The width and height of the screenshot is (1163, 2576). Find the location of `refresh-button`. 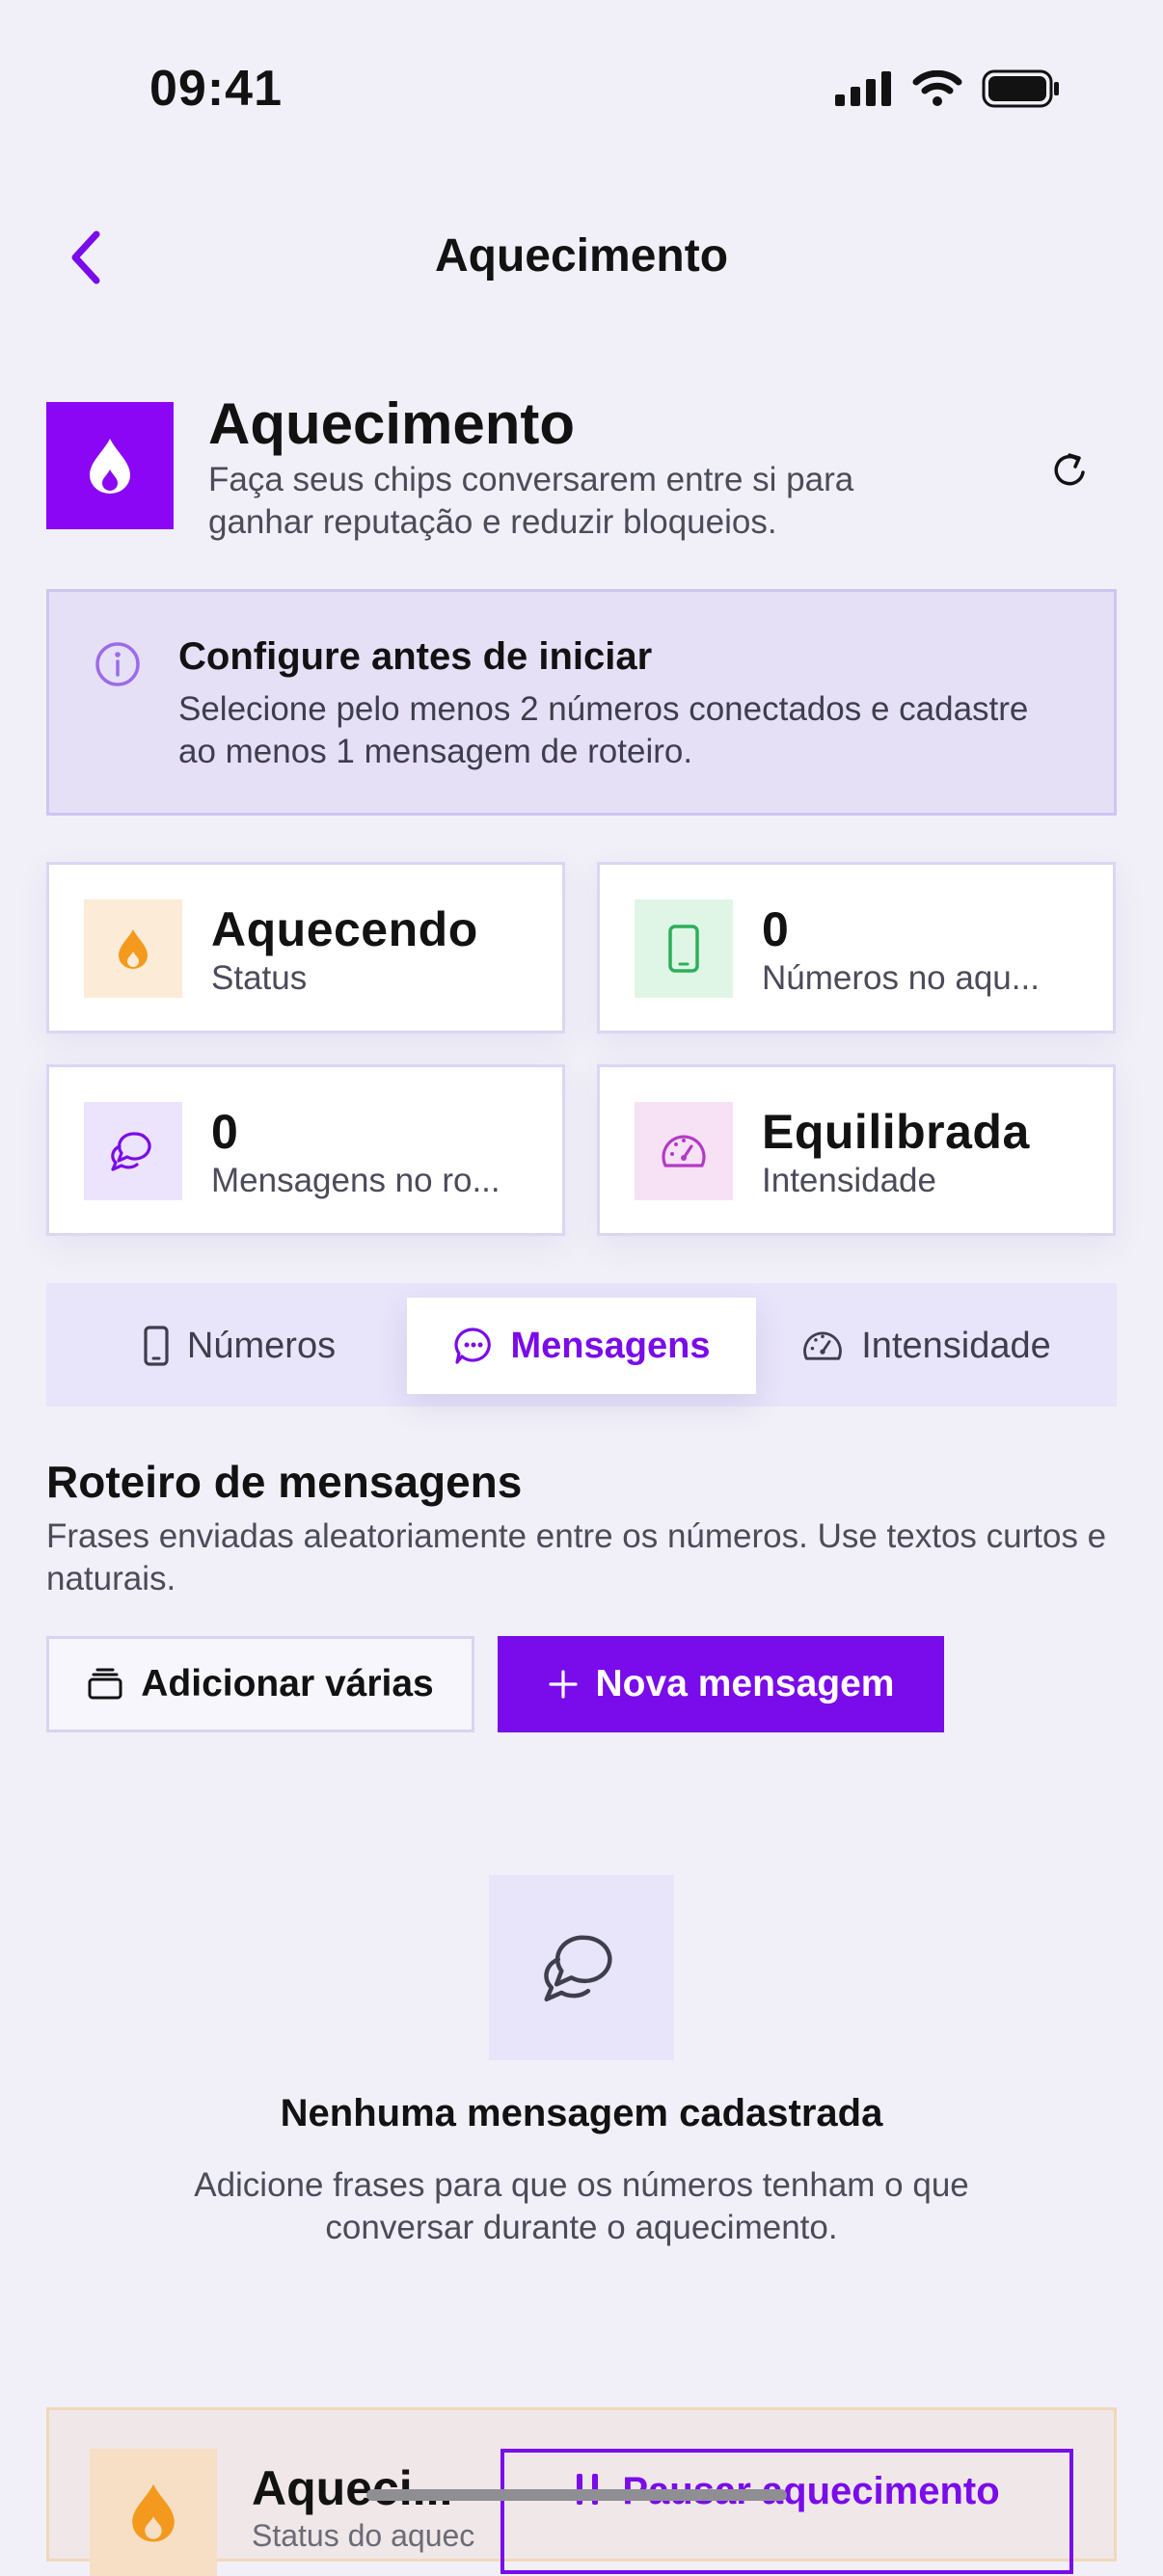

refresh-button is located at coordinates (1069, 471).